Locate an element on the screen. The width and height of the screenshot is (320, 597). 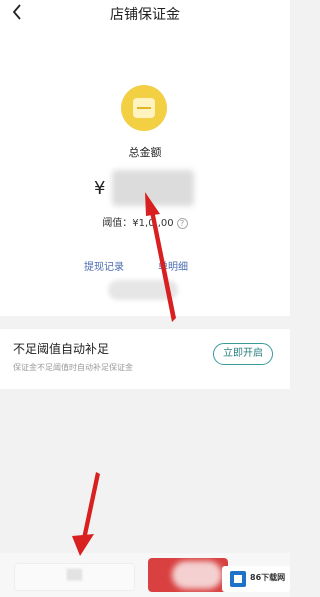
arrow-down-icon is located at coordinates (86, 514).